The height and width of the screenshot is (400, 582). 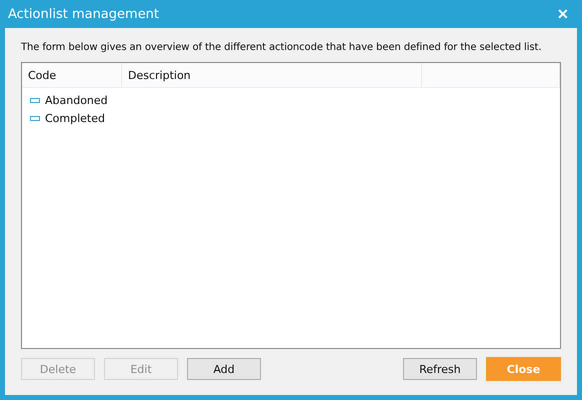 I want to click on column-header: Code, so click(x=72, y=75).